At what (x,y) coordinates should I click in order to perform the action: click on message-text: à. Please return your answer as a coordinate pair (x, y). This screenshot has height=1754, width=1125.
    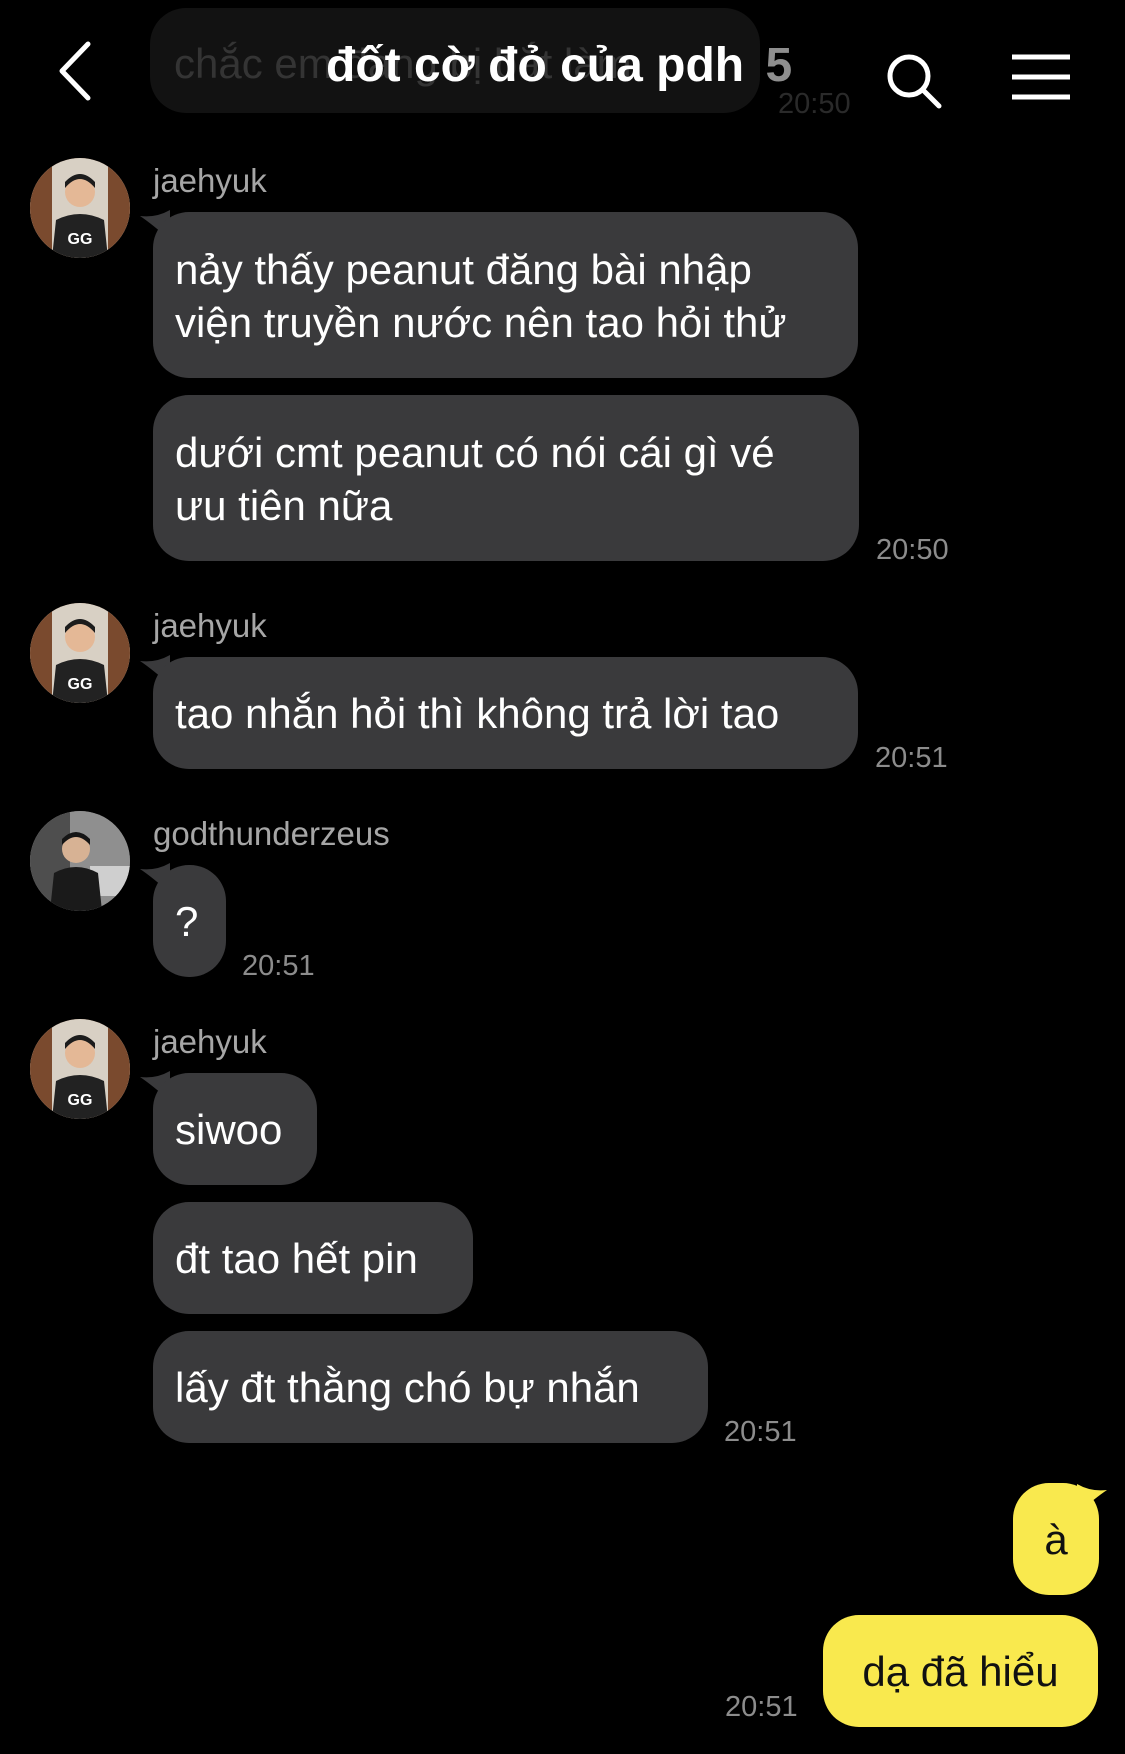
    Looking at the image, I should click on (1056, 1539).